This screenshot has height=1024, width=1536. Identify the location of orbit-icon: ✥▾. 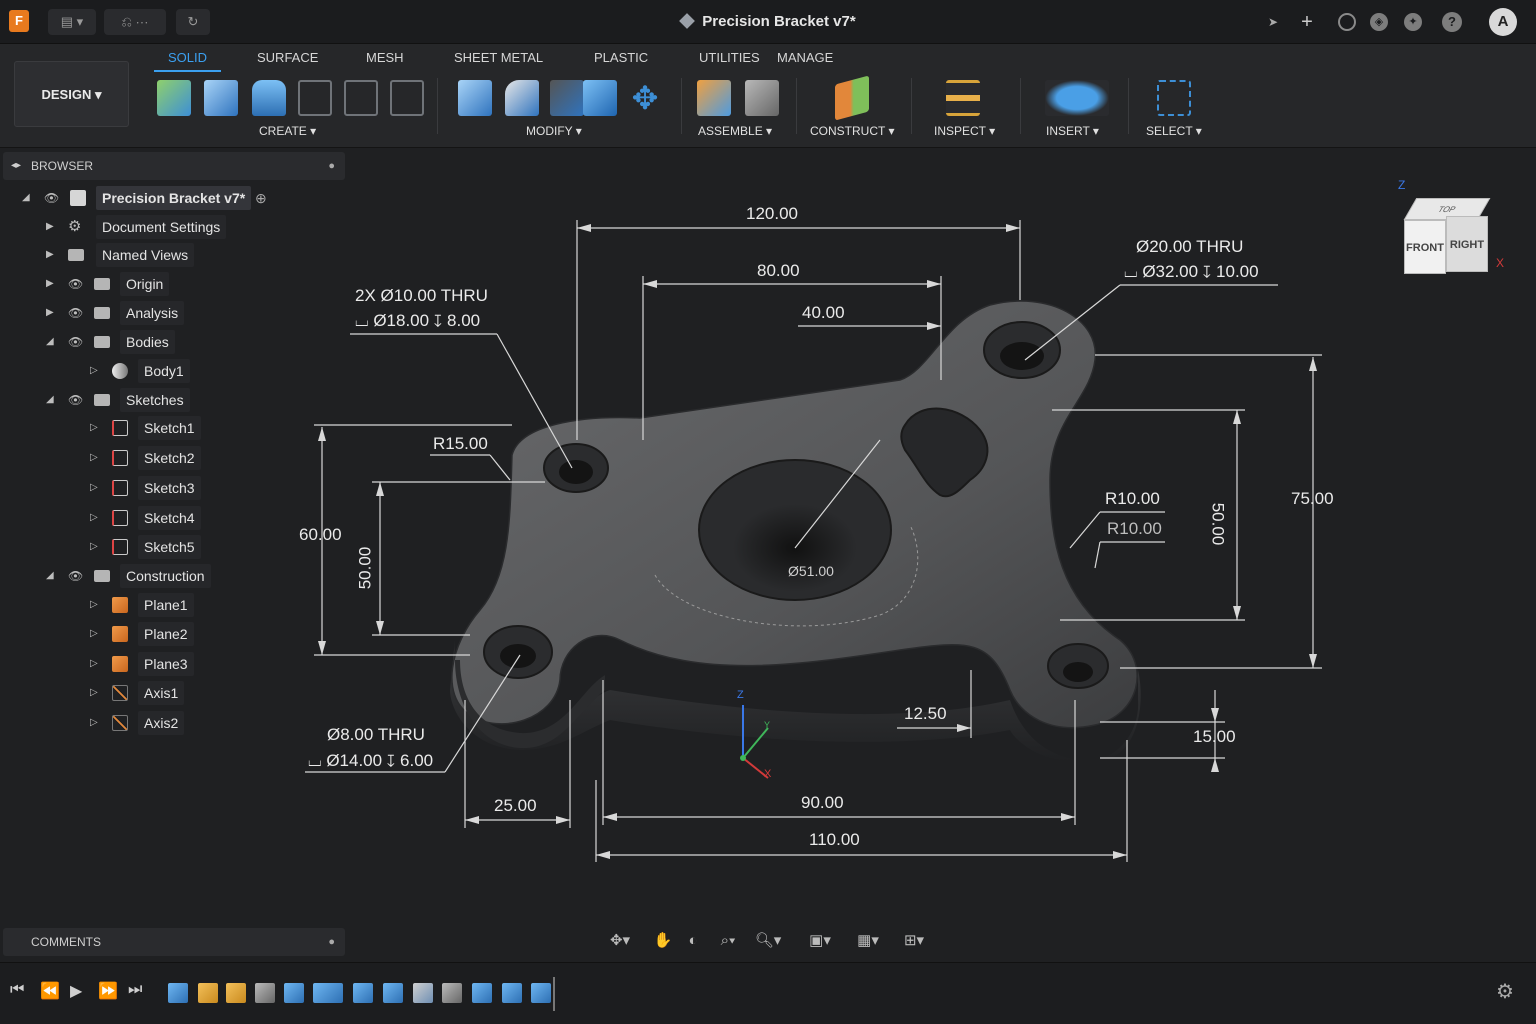
(620, 941).